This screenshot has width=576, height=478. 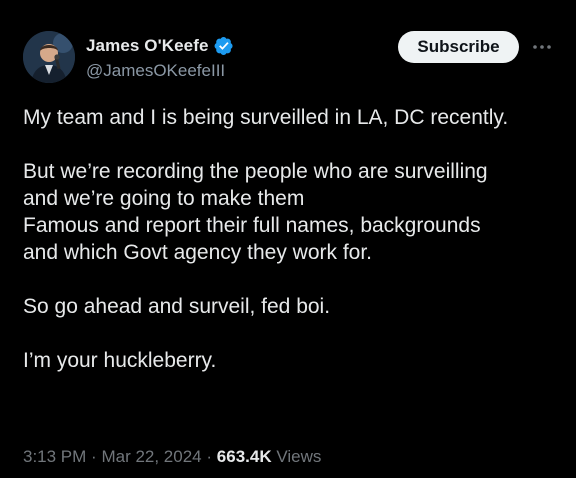 What do you see at coordinates (224, 46) in the screenshot?
I see `verified-badge-icon` at bounding box center [224, 46].